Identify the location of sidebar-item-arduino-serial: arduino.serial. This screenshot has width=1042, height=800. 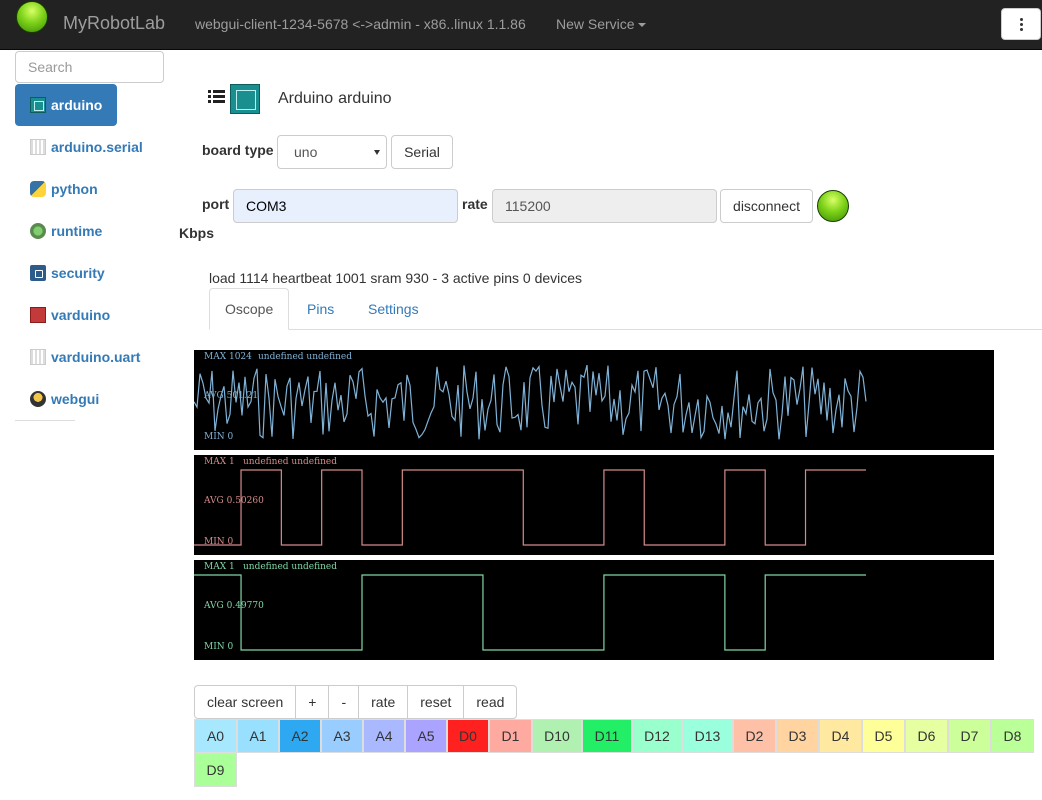
(95, 147).